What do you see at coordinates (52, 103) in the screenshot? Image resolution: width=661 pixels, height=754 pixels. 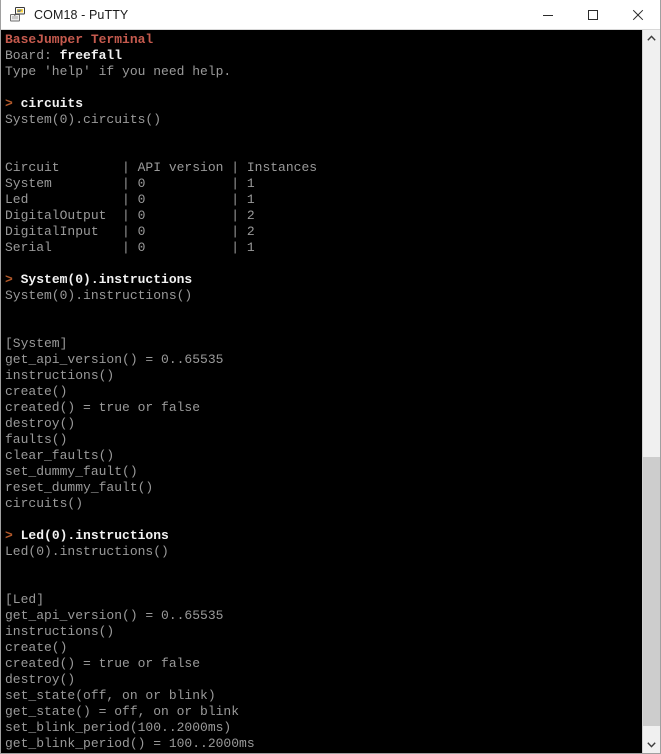 I see `command-text: circuits` at bounding box center [52, 103].